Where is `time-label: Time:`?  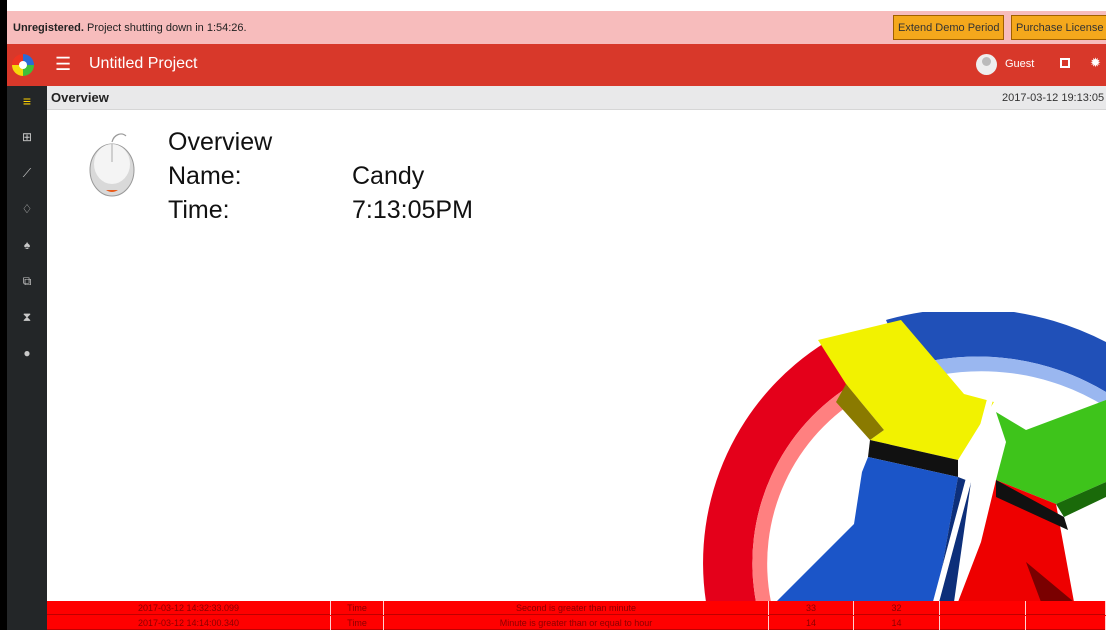 time-label: Time: is located at coordinates (199, 210).